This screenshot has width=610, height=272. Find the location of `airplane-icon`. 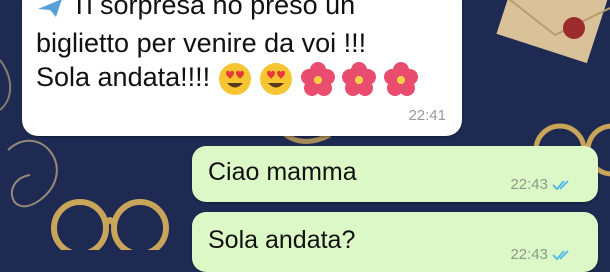

airplane-icon is located at coordinates (50, 8).